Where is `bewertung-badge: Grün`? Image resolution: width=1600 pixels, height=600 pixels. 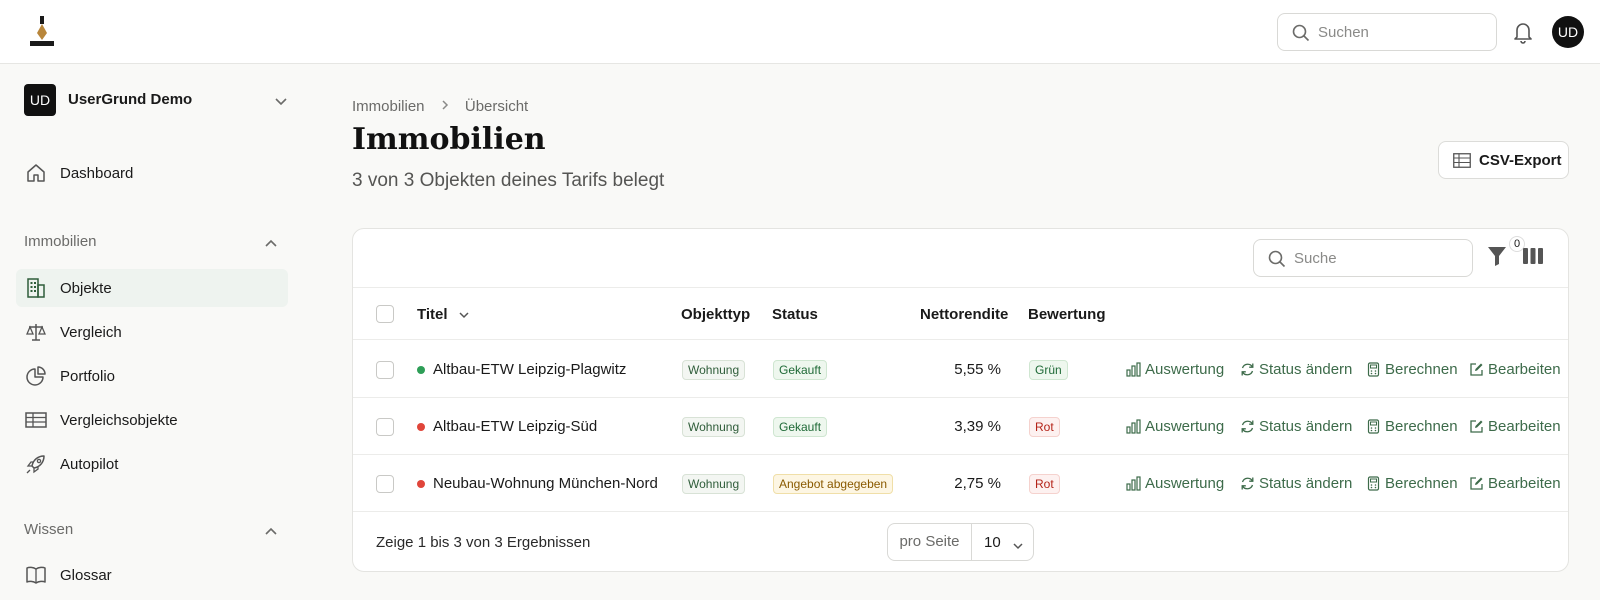
bewertung-badge: Grün is located at coordinates (1048, 370).